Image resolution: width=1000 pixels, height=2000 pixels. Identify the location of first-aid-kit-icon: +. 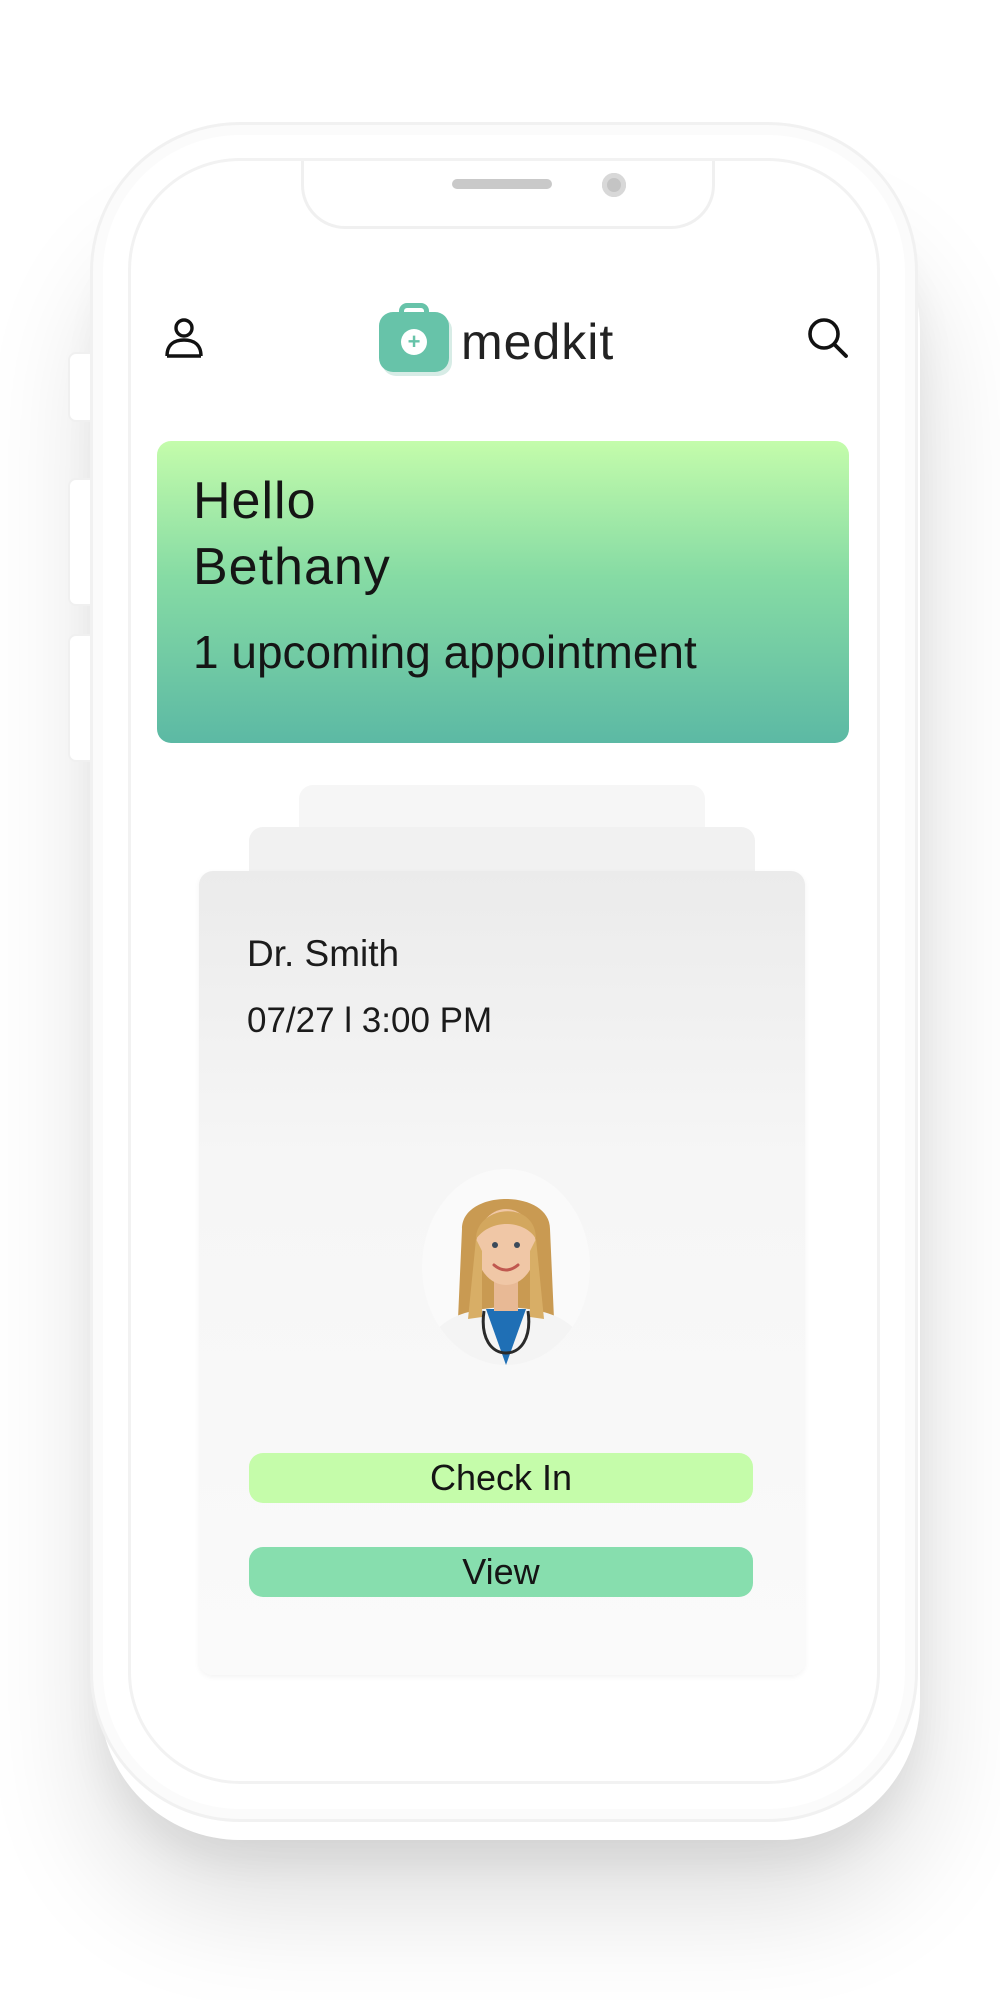
(414, 337).